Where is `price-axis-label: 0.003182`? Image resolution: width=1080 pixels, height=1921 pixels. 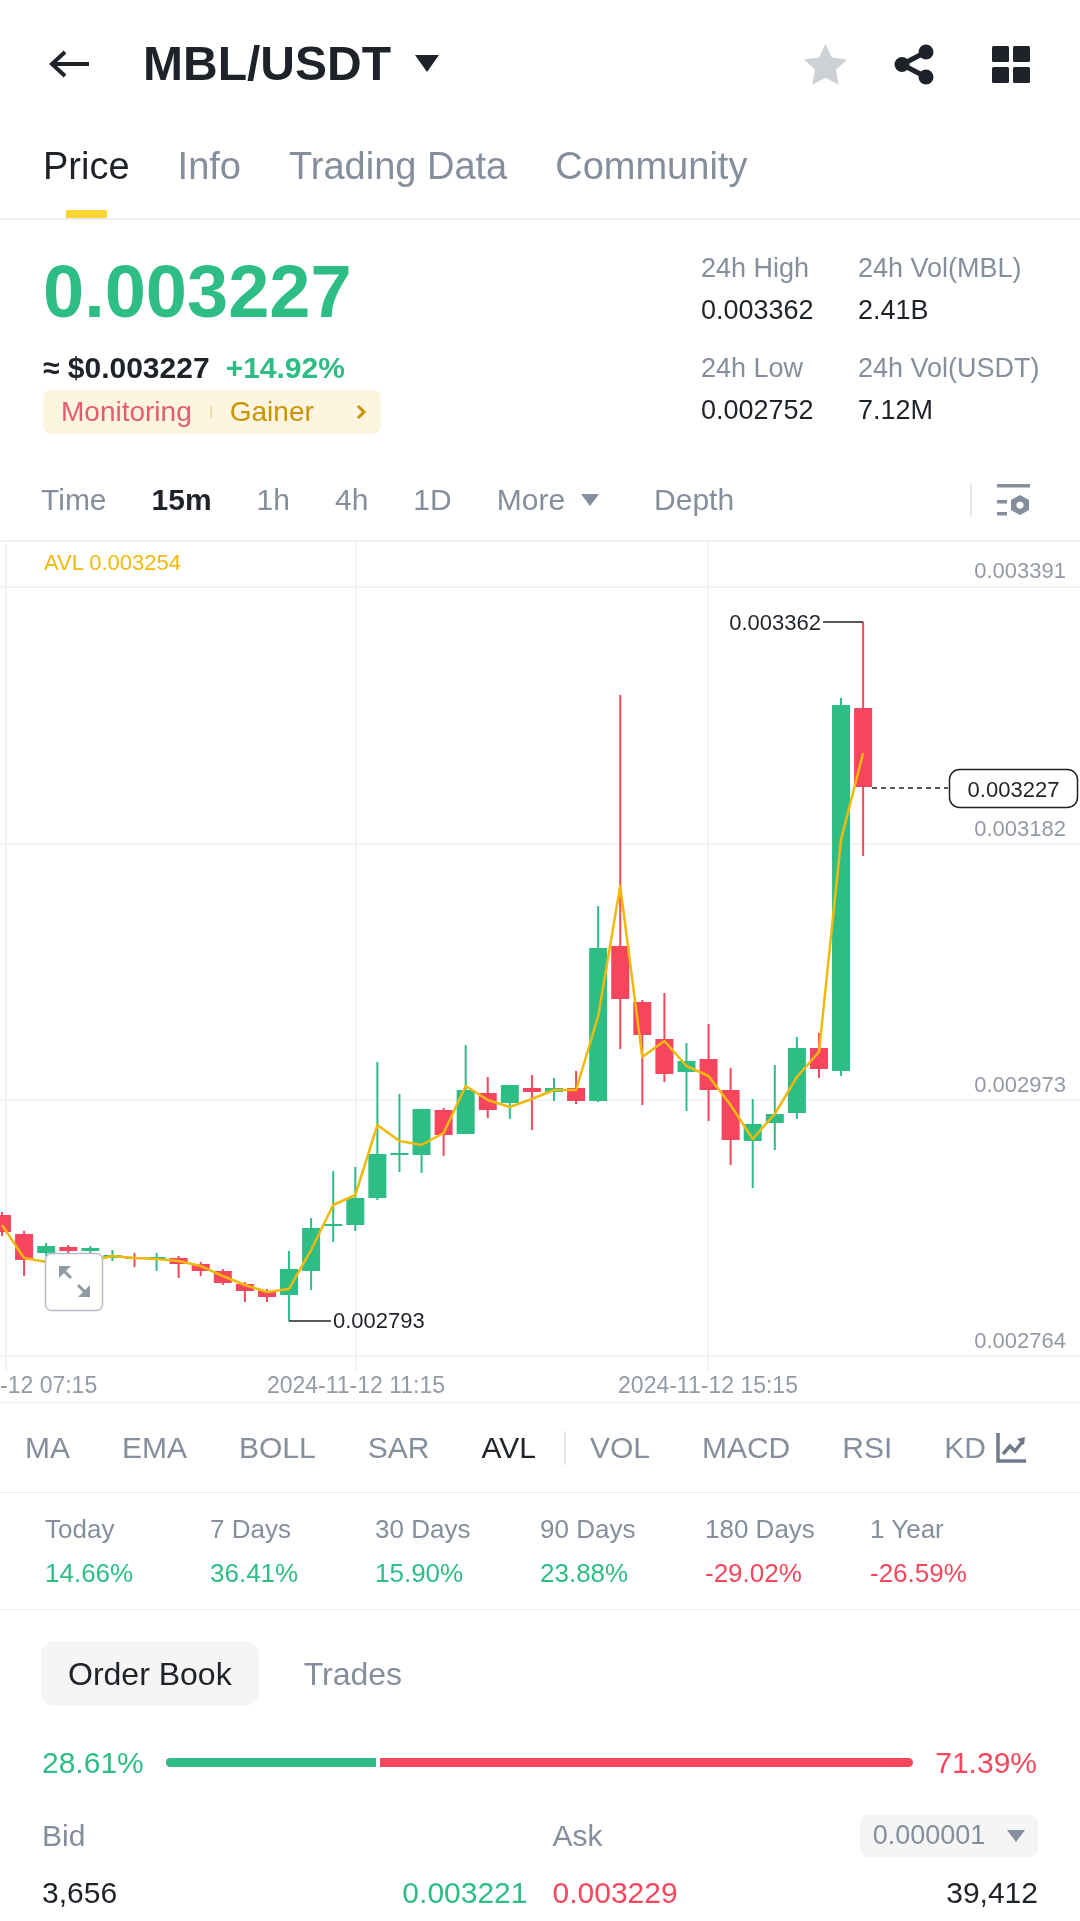 price-axis-label: 0.003182 is located at coordinates (1020, 828).